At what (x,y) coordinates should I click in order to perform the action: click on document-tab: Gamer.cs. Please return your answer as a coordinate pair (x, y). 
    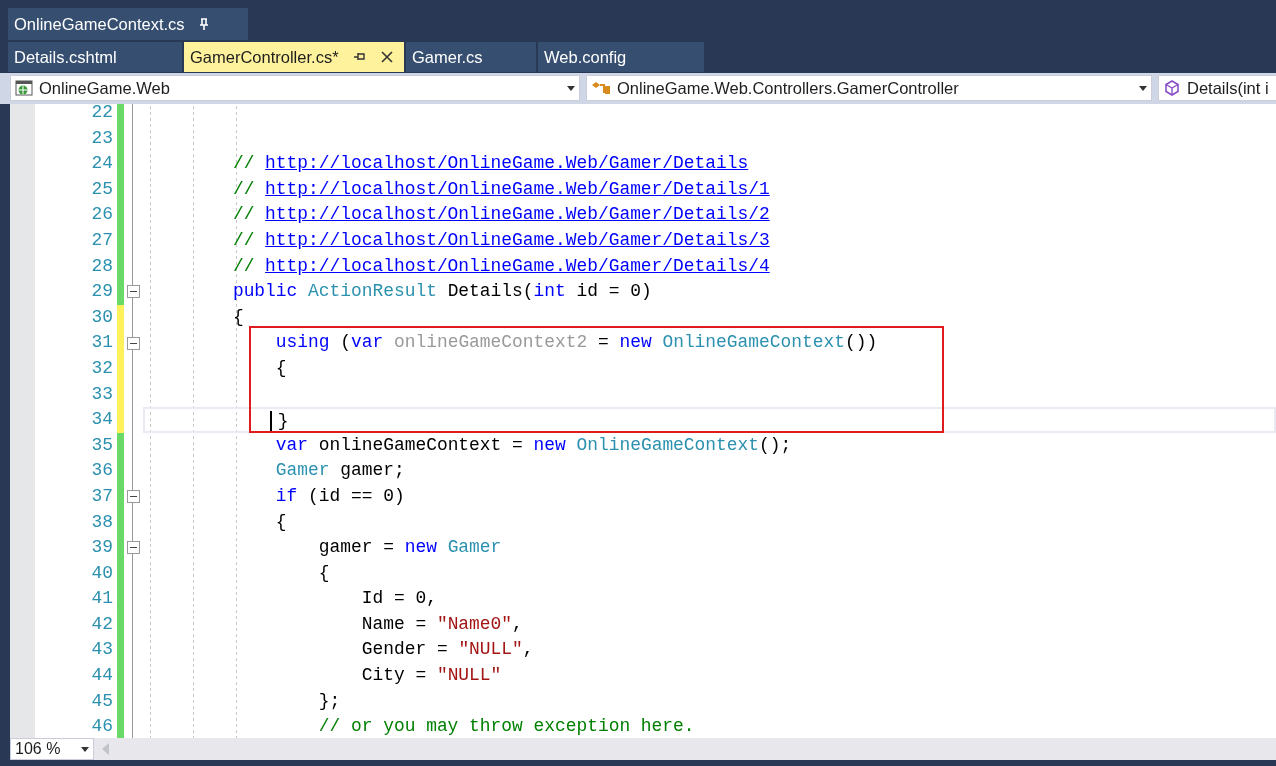
    Looking at the image, I should click on (471, 57).